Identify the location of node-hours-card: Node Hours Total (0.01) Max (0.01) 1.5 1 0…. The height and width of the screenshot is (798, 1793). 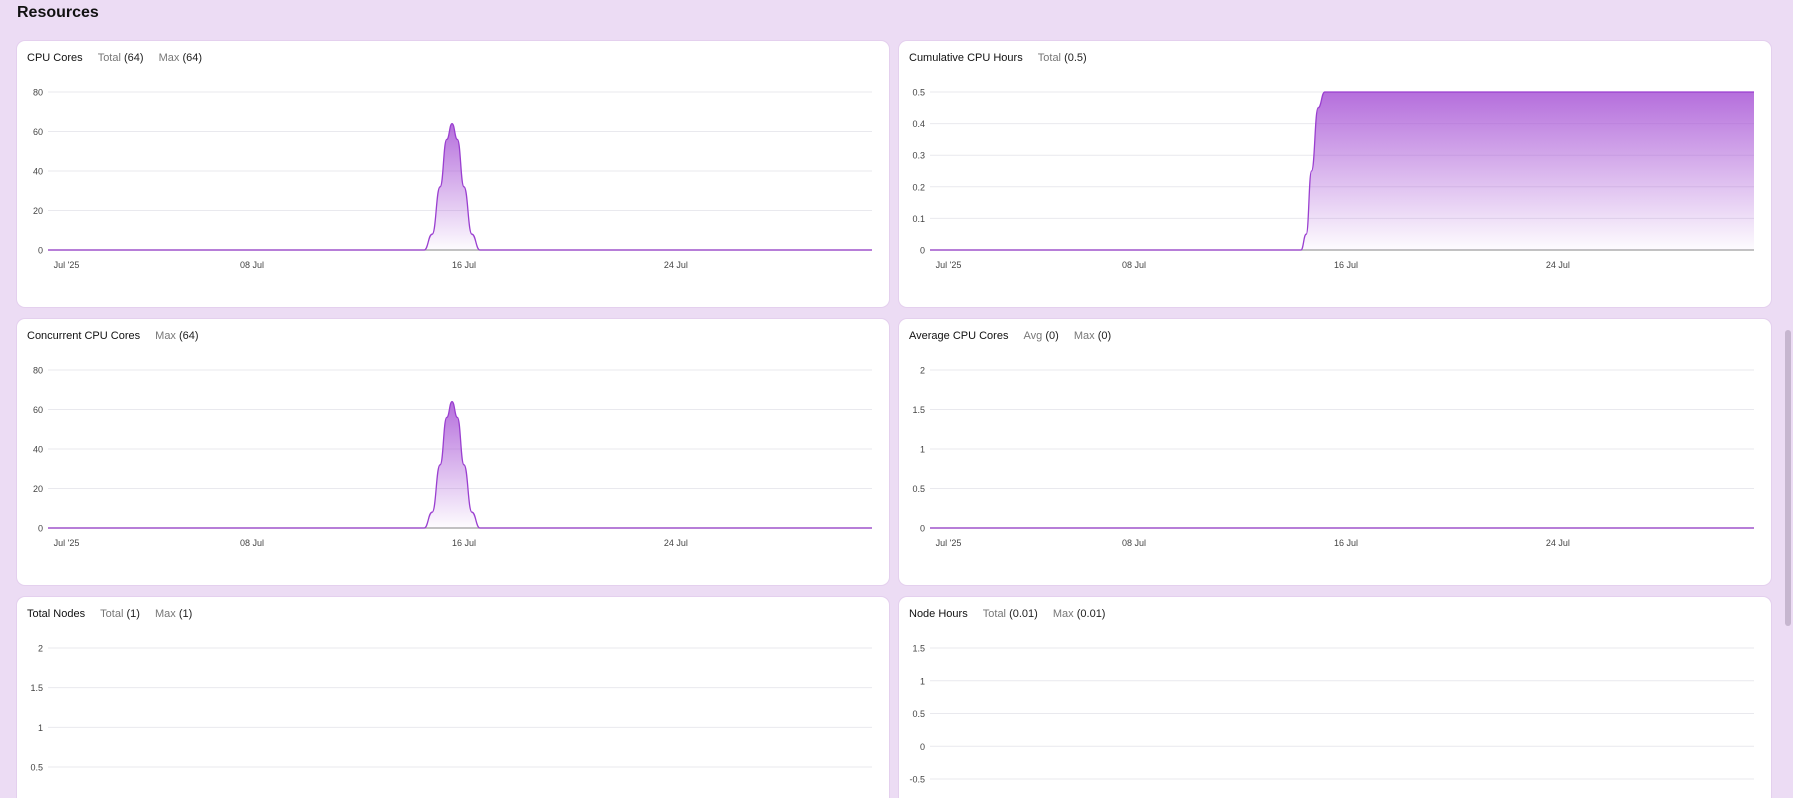
(1335, 697).